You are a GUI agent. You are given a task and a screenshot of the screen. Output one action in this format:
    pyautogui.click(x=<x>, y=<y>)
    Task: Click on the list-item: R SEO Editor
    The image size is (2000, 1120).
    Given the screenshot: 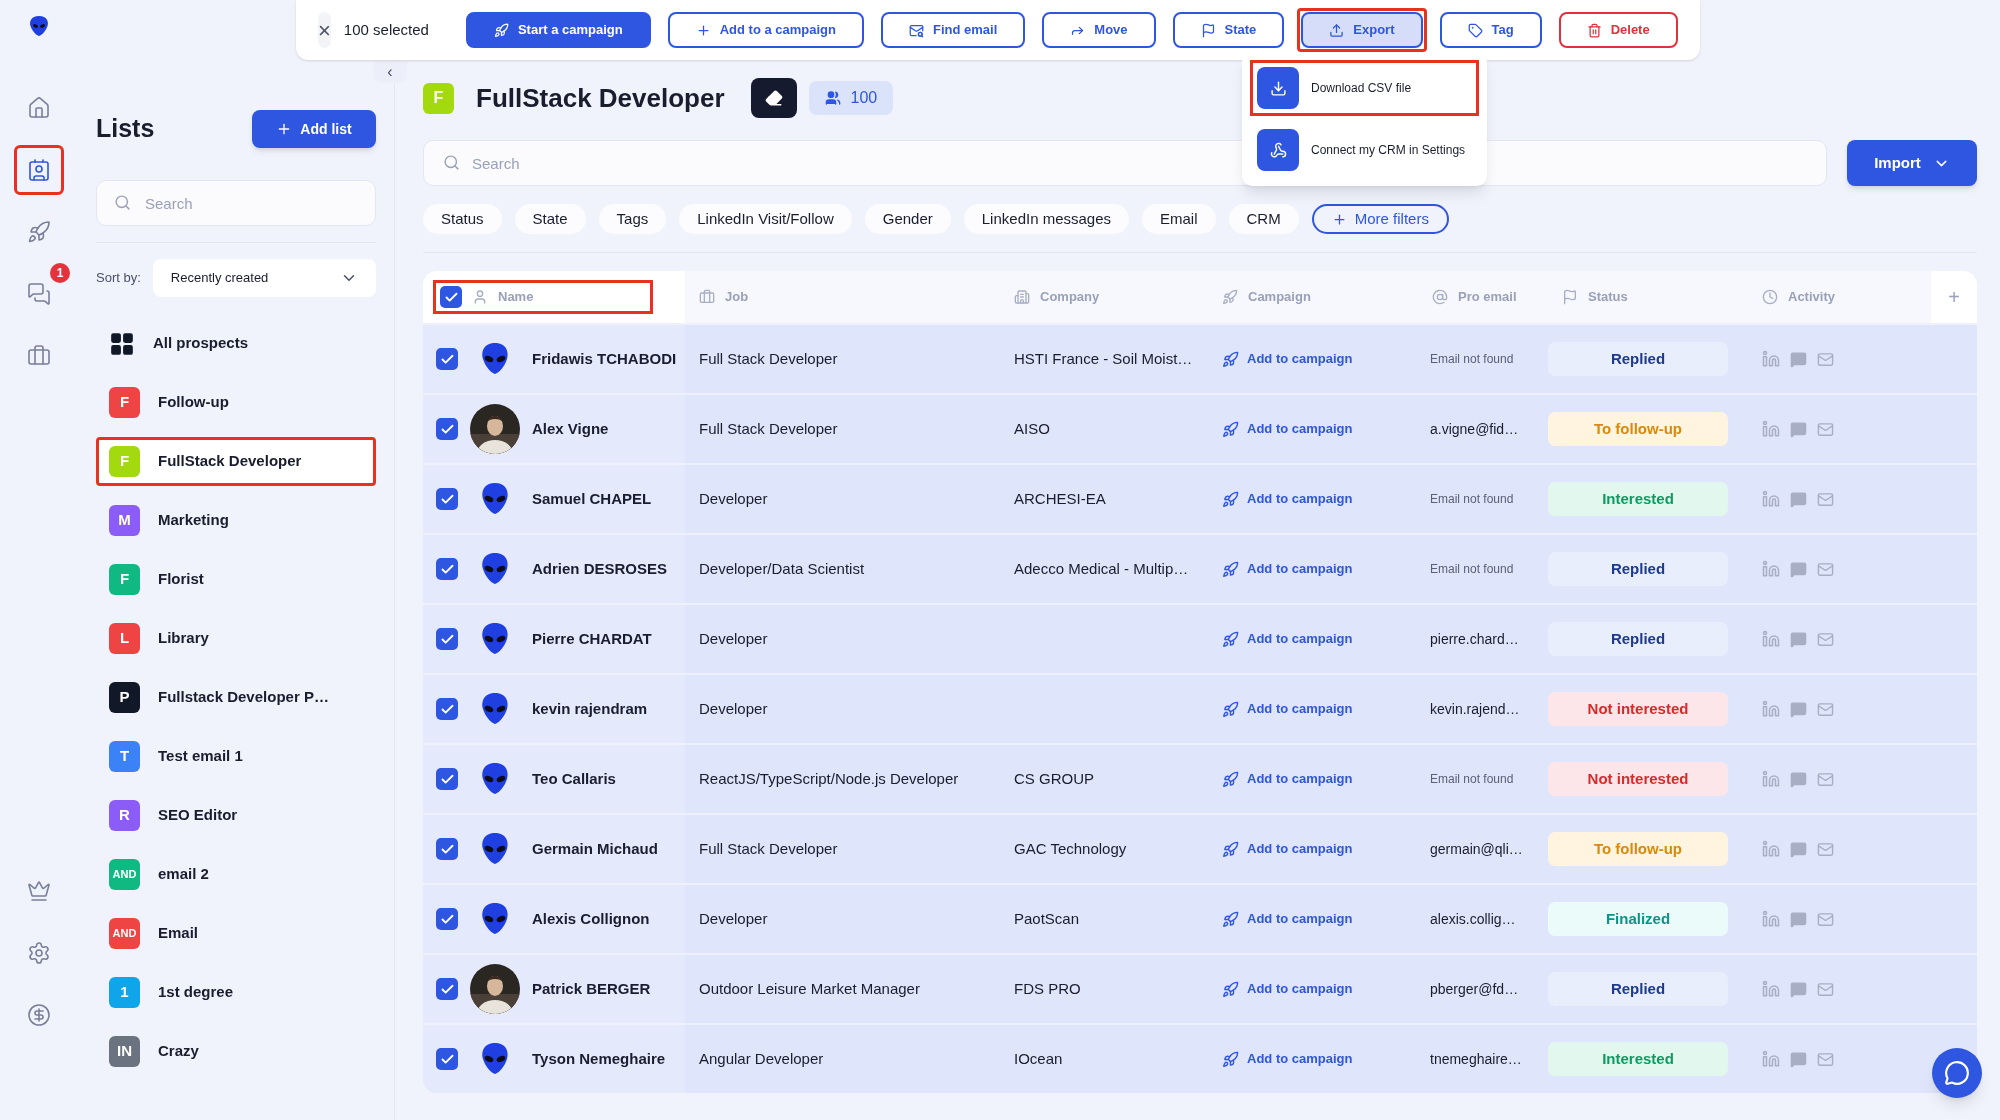 What is the action you would take?
    pyautogui.click(x=236, y=815)
    